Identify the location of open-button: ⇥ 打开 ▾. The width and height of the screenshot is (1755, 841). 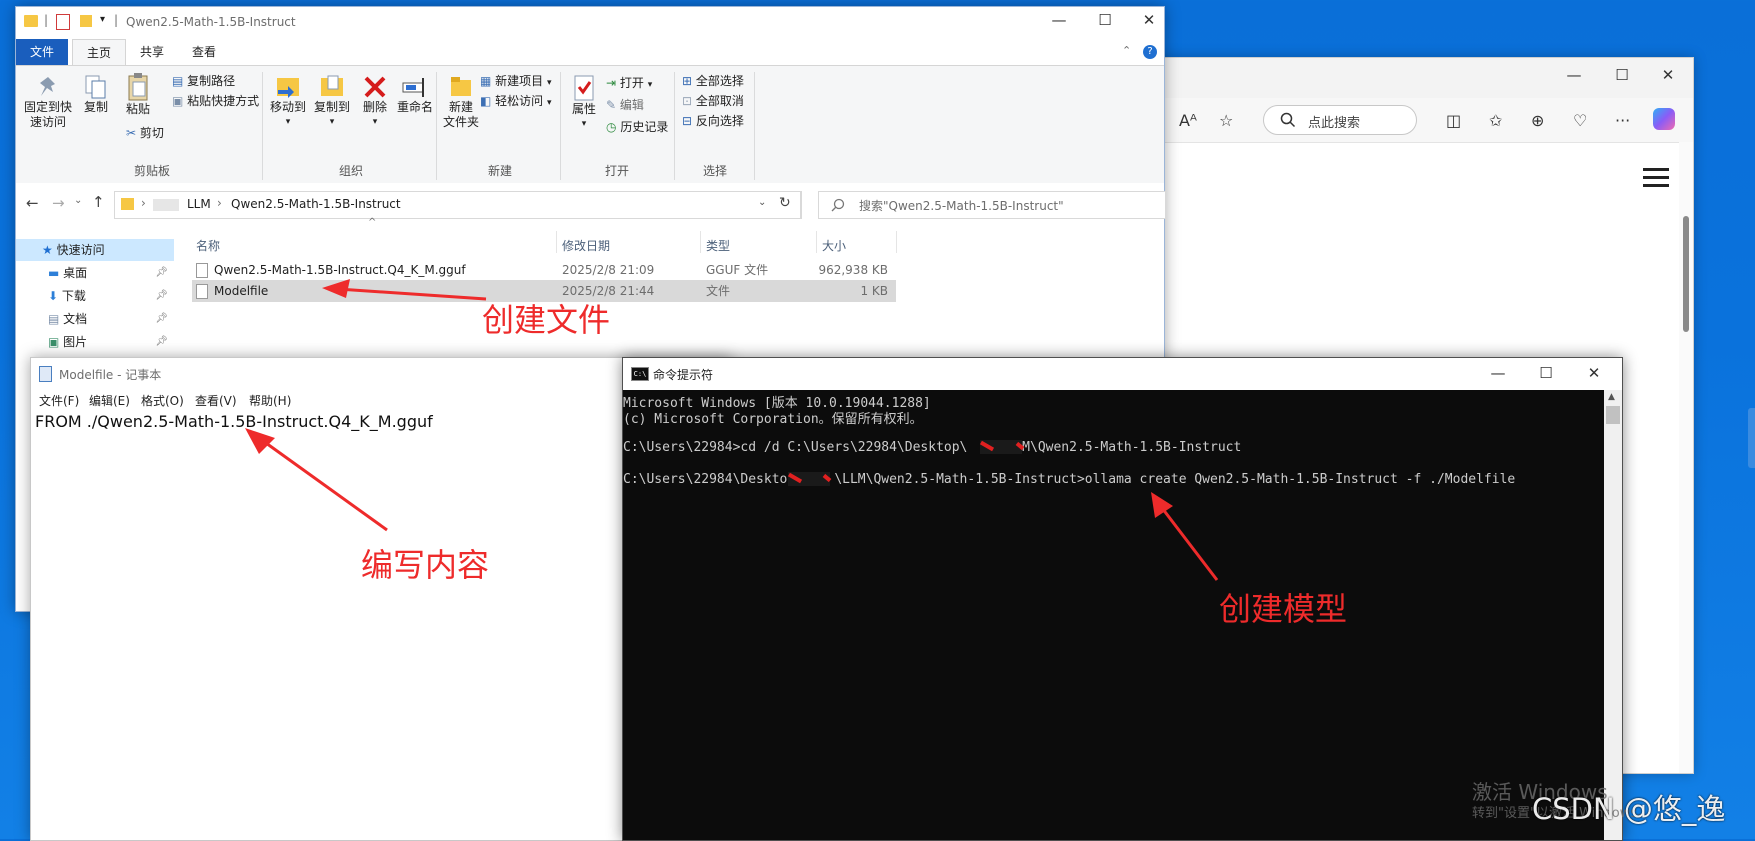
(629, 82).